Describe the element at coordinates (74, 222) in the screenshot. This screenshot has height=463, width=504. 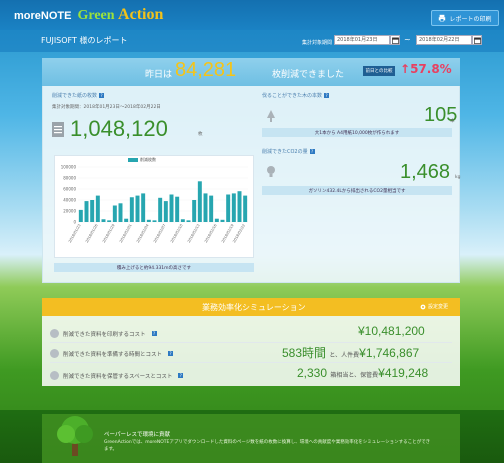
I see `y-tick-label: 0` at that location.